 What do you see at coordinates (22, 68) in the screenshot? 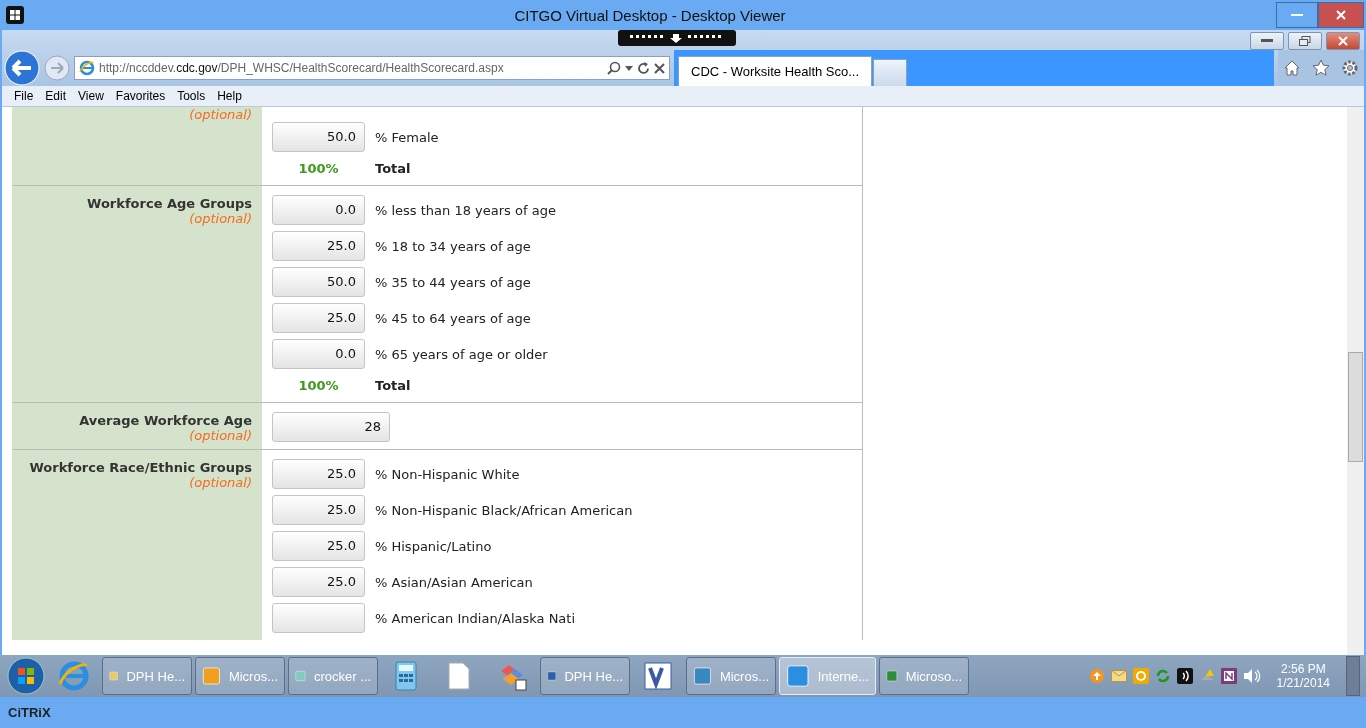
I see `back-button` at bounding box center [22, 68].